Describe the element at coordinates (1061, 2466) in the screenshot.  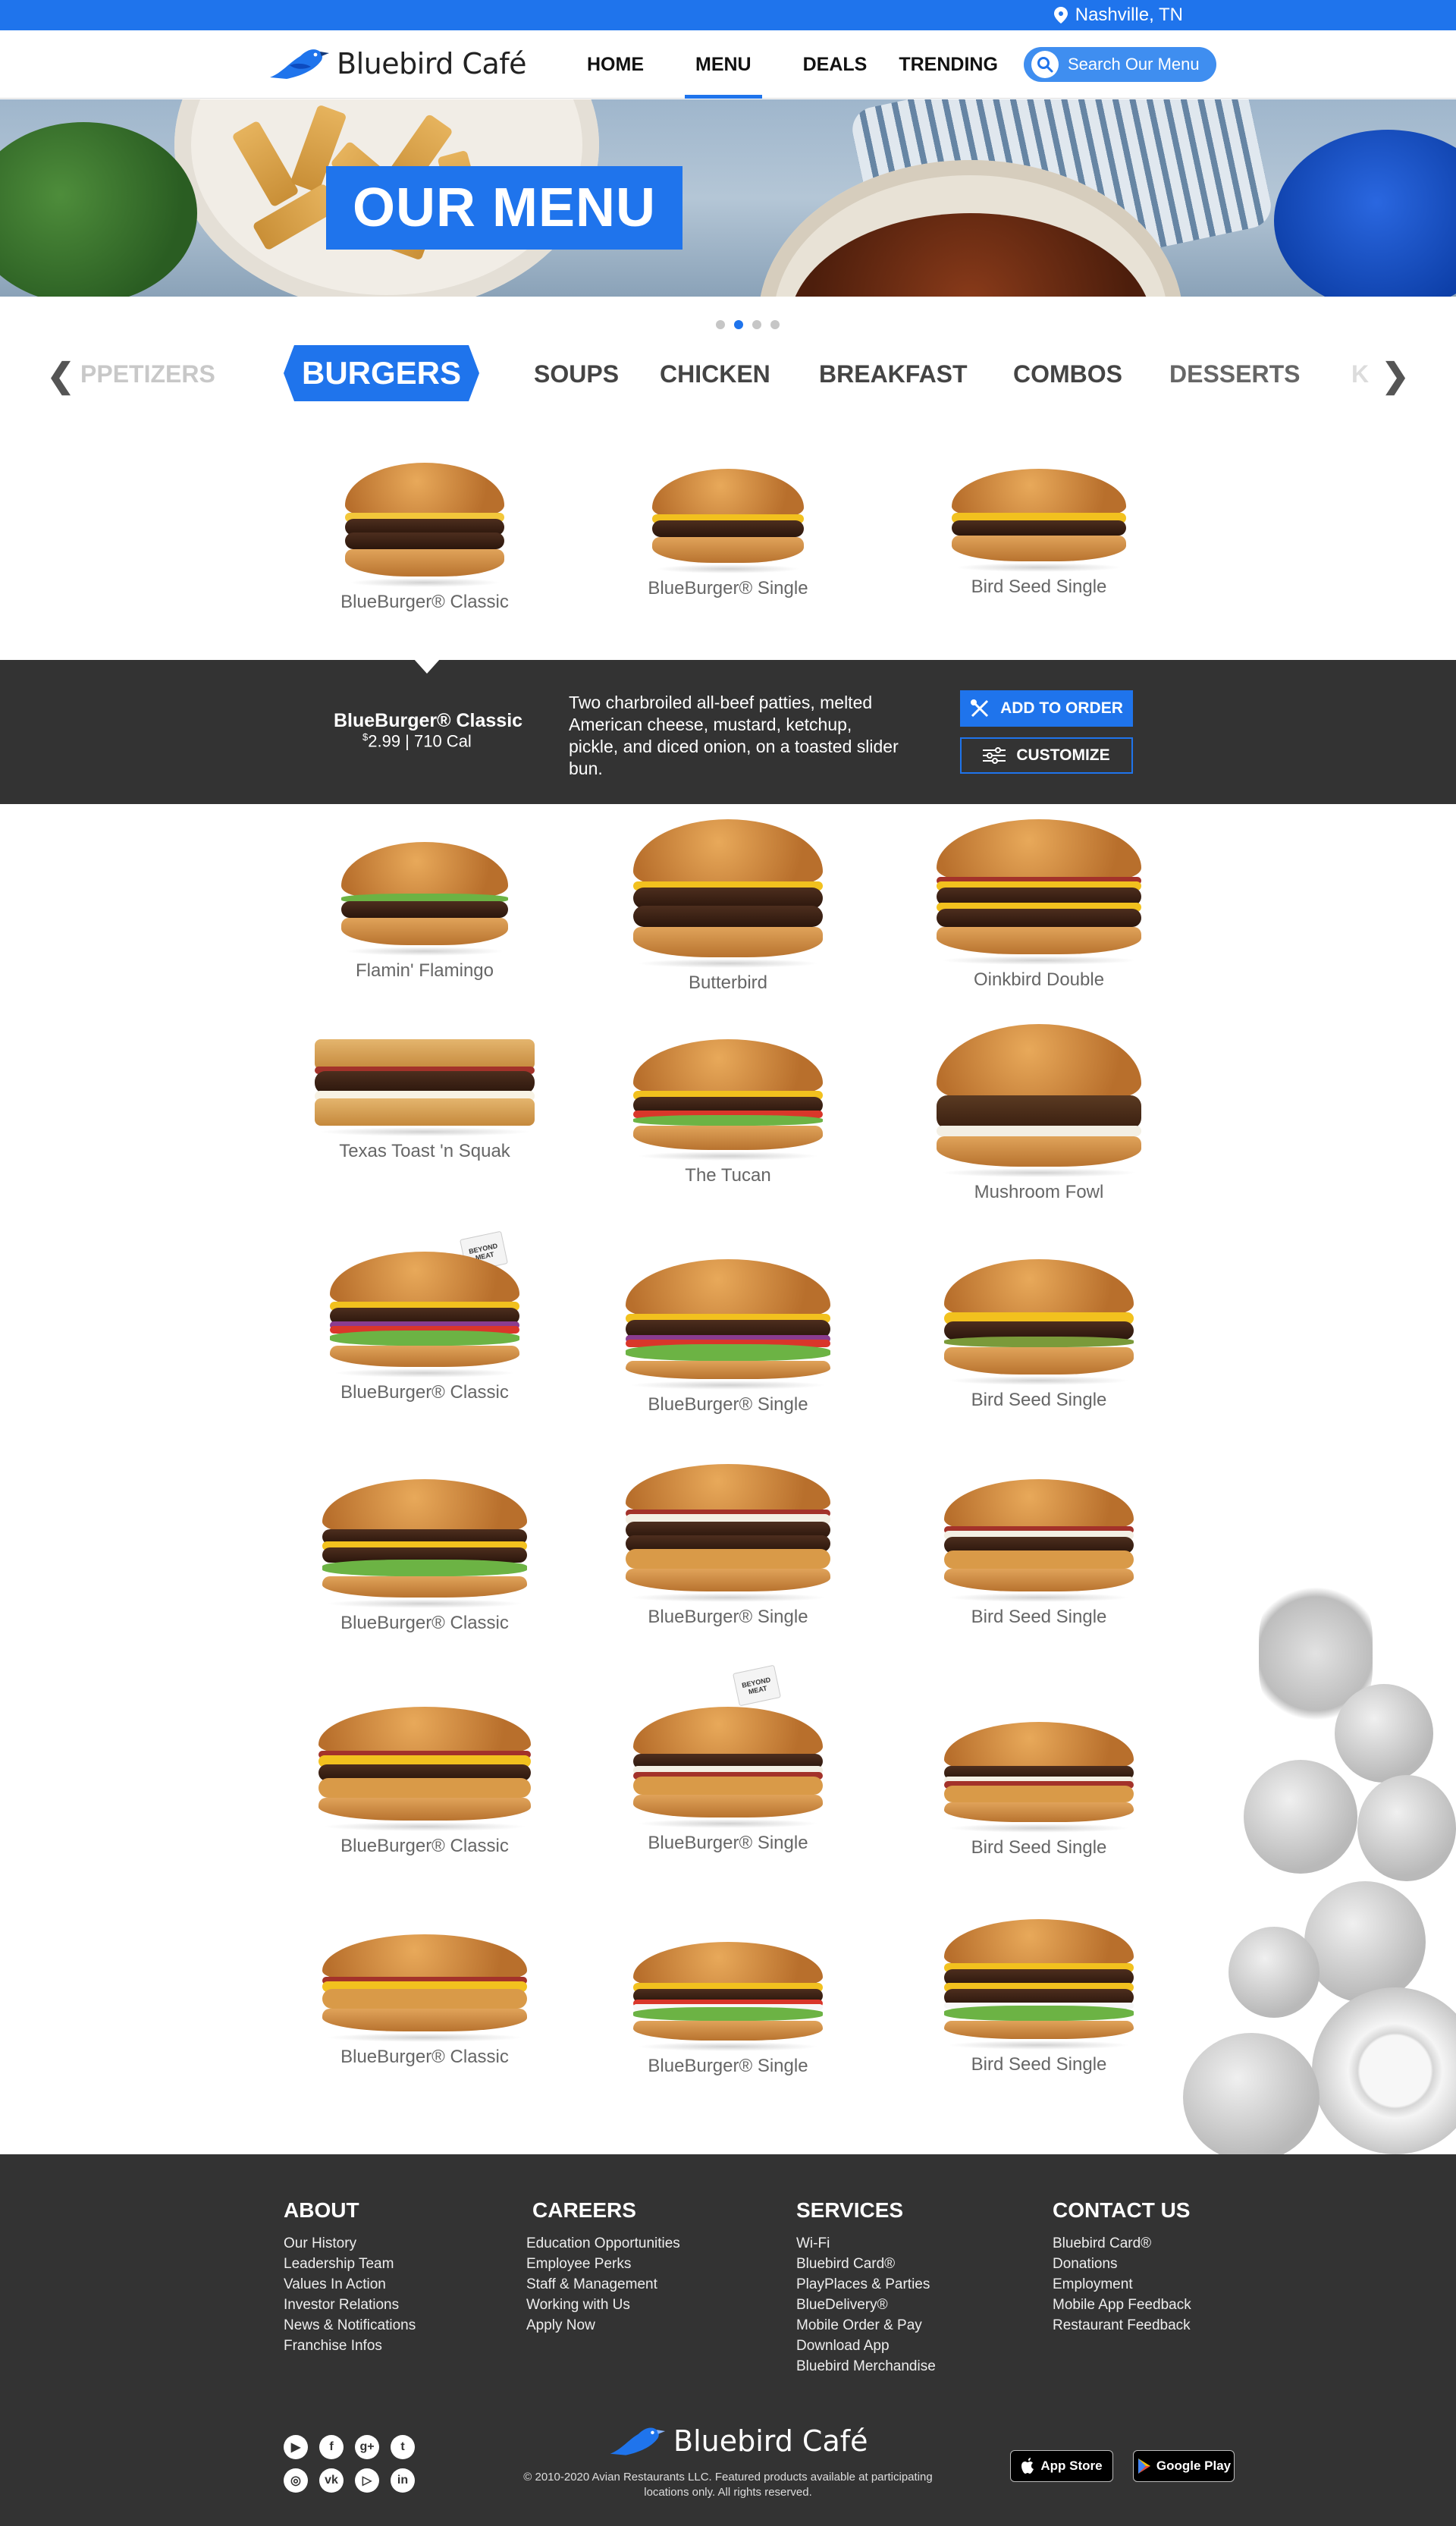
I see `app-store-badge: App Store` at that location.